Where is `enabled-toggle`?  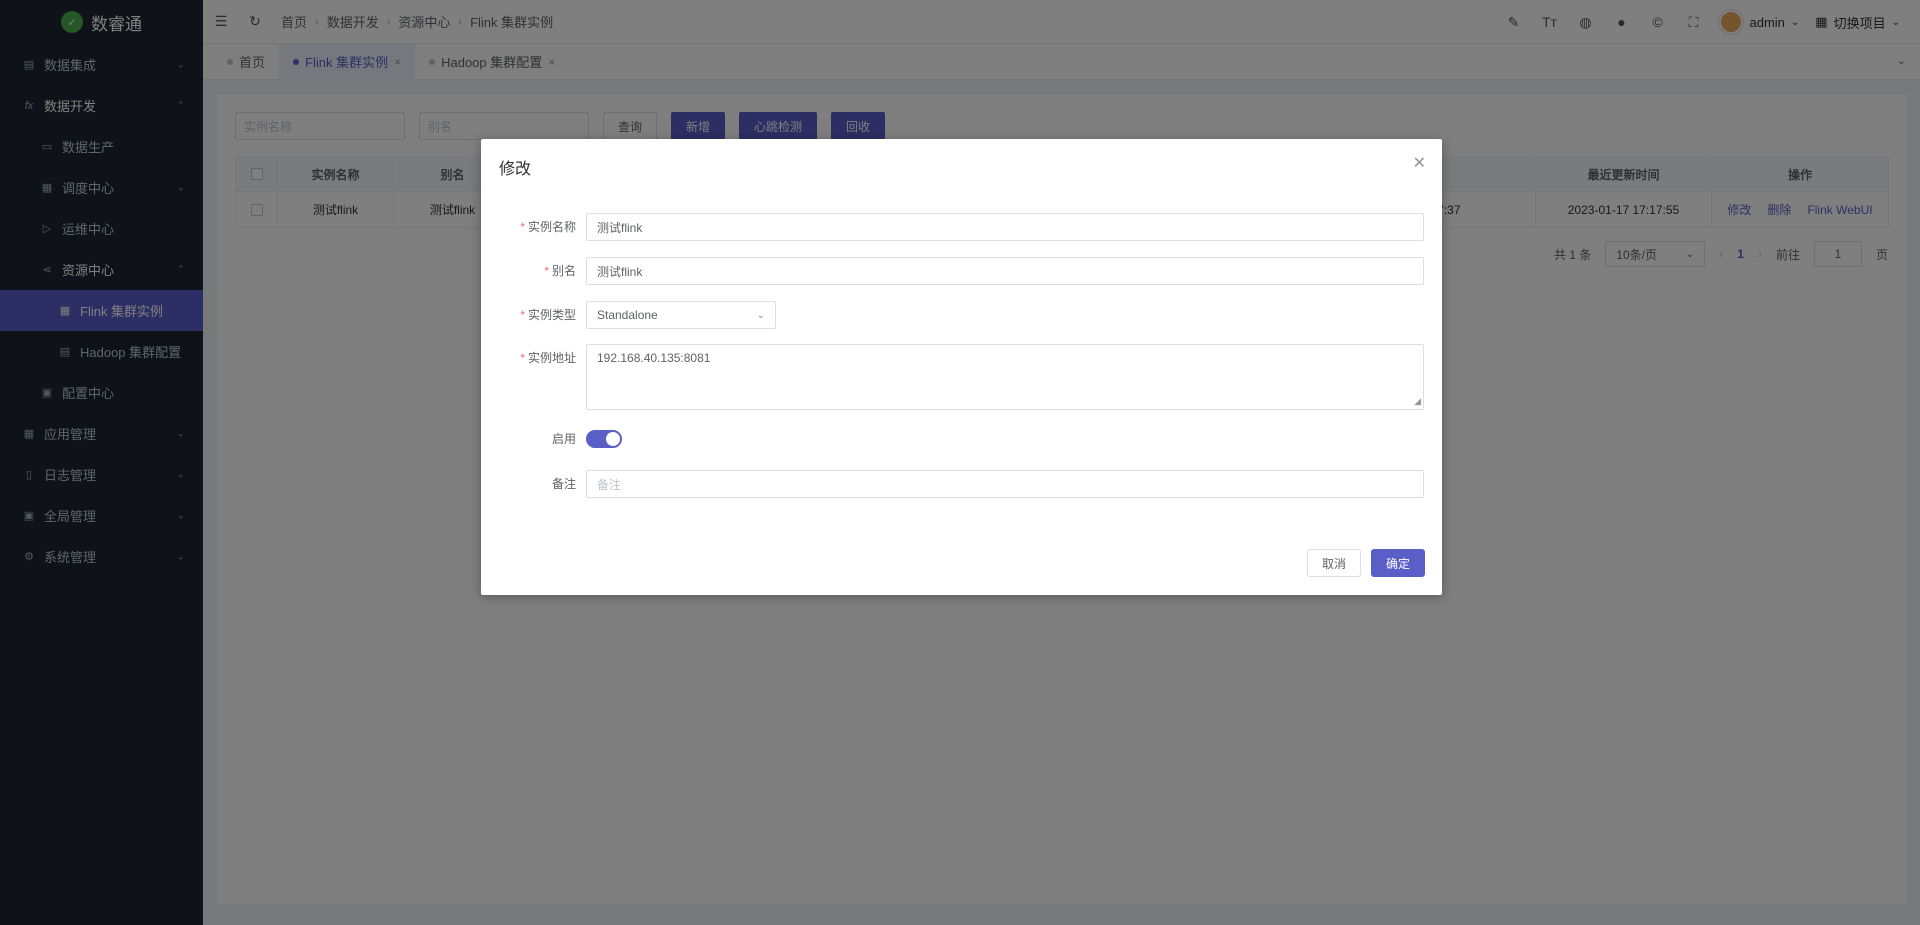 enabled-toggle is located at coordinates (604, 439).